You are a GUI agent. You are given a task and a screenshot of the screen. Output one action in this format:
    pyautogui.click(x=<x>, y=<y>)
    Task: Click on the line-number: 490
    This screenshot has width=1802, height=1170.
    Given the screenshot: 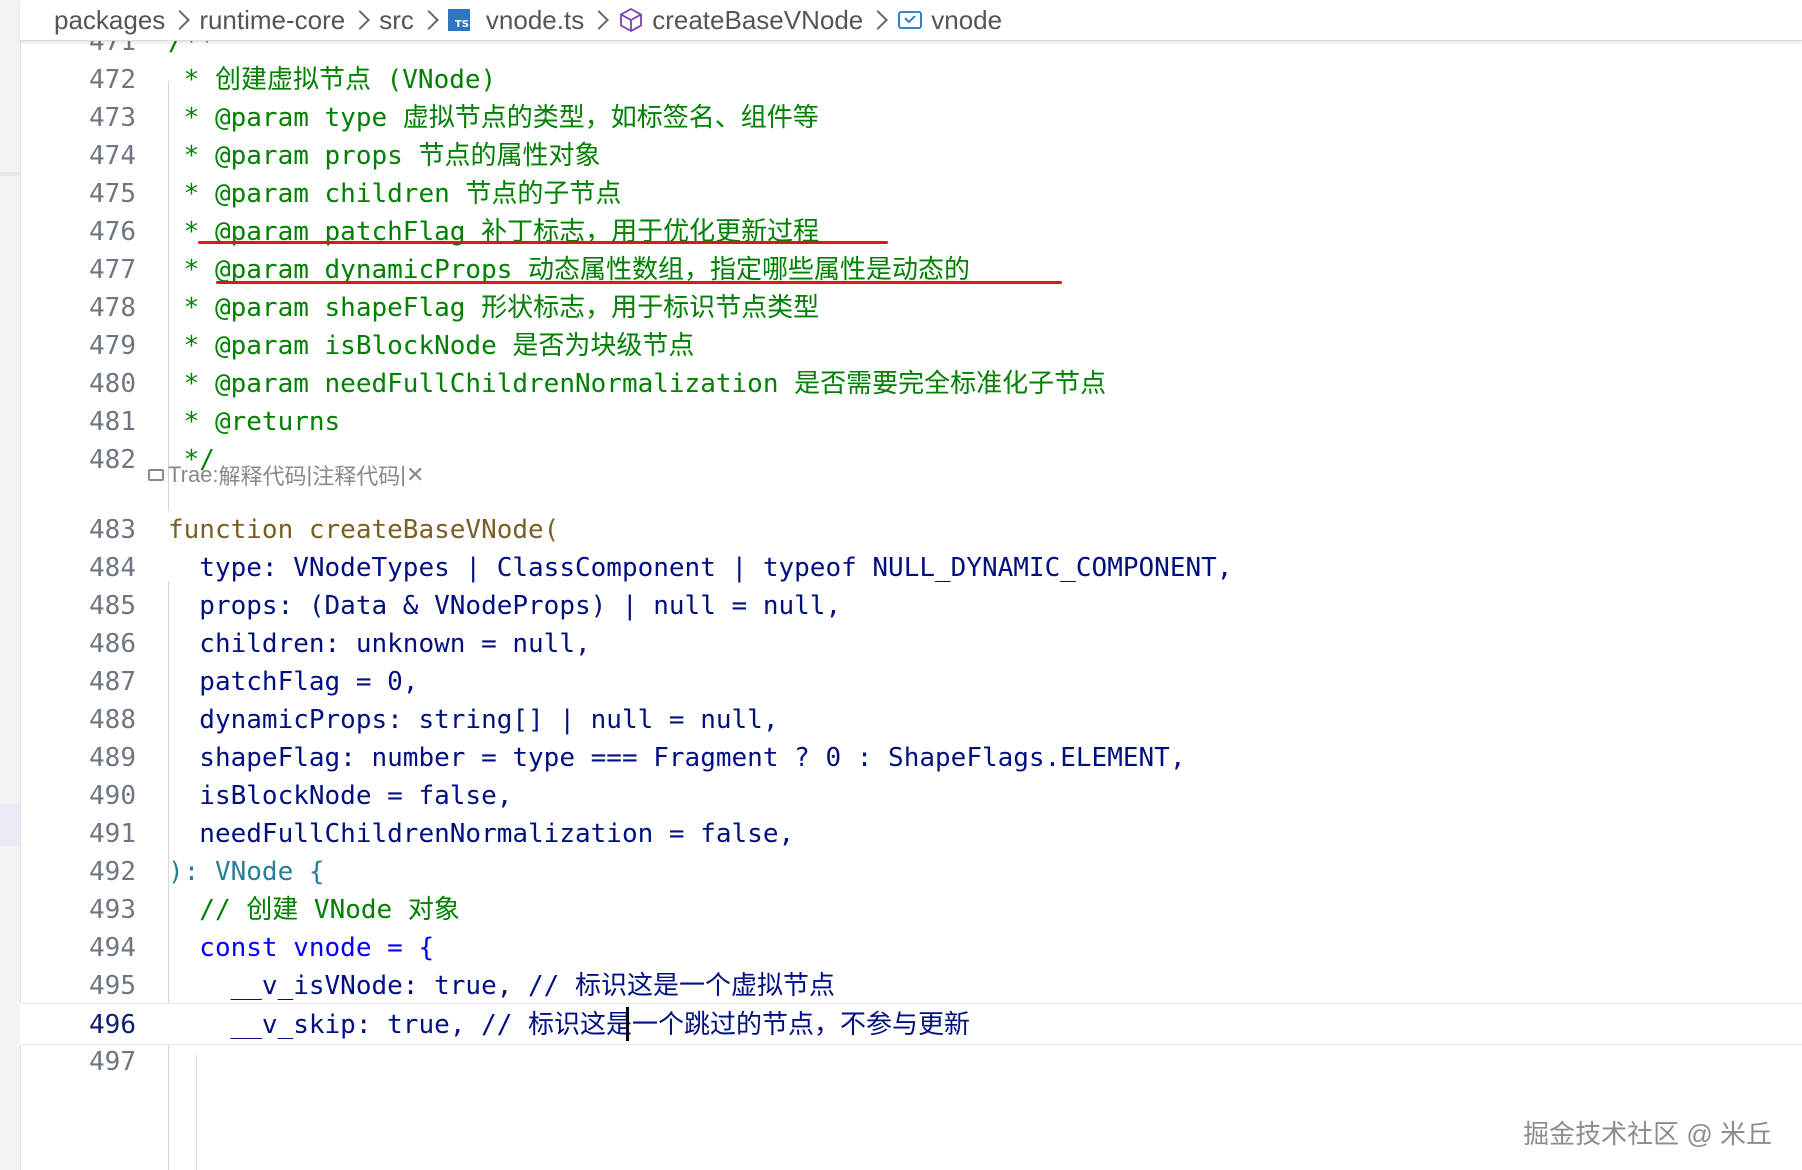 What is the action you would take?
    pyautogui.click(x=112, y=796)
    